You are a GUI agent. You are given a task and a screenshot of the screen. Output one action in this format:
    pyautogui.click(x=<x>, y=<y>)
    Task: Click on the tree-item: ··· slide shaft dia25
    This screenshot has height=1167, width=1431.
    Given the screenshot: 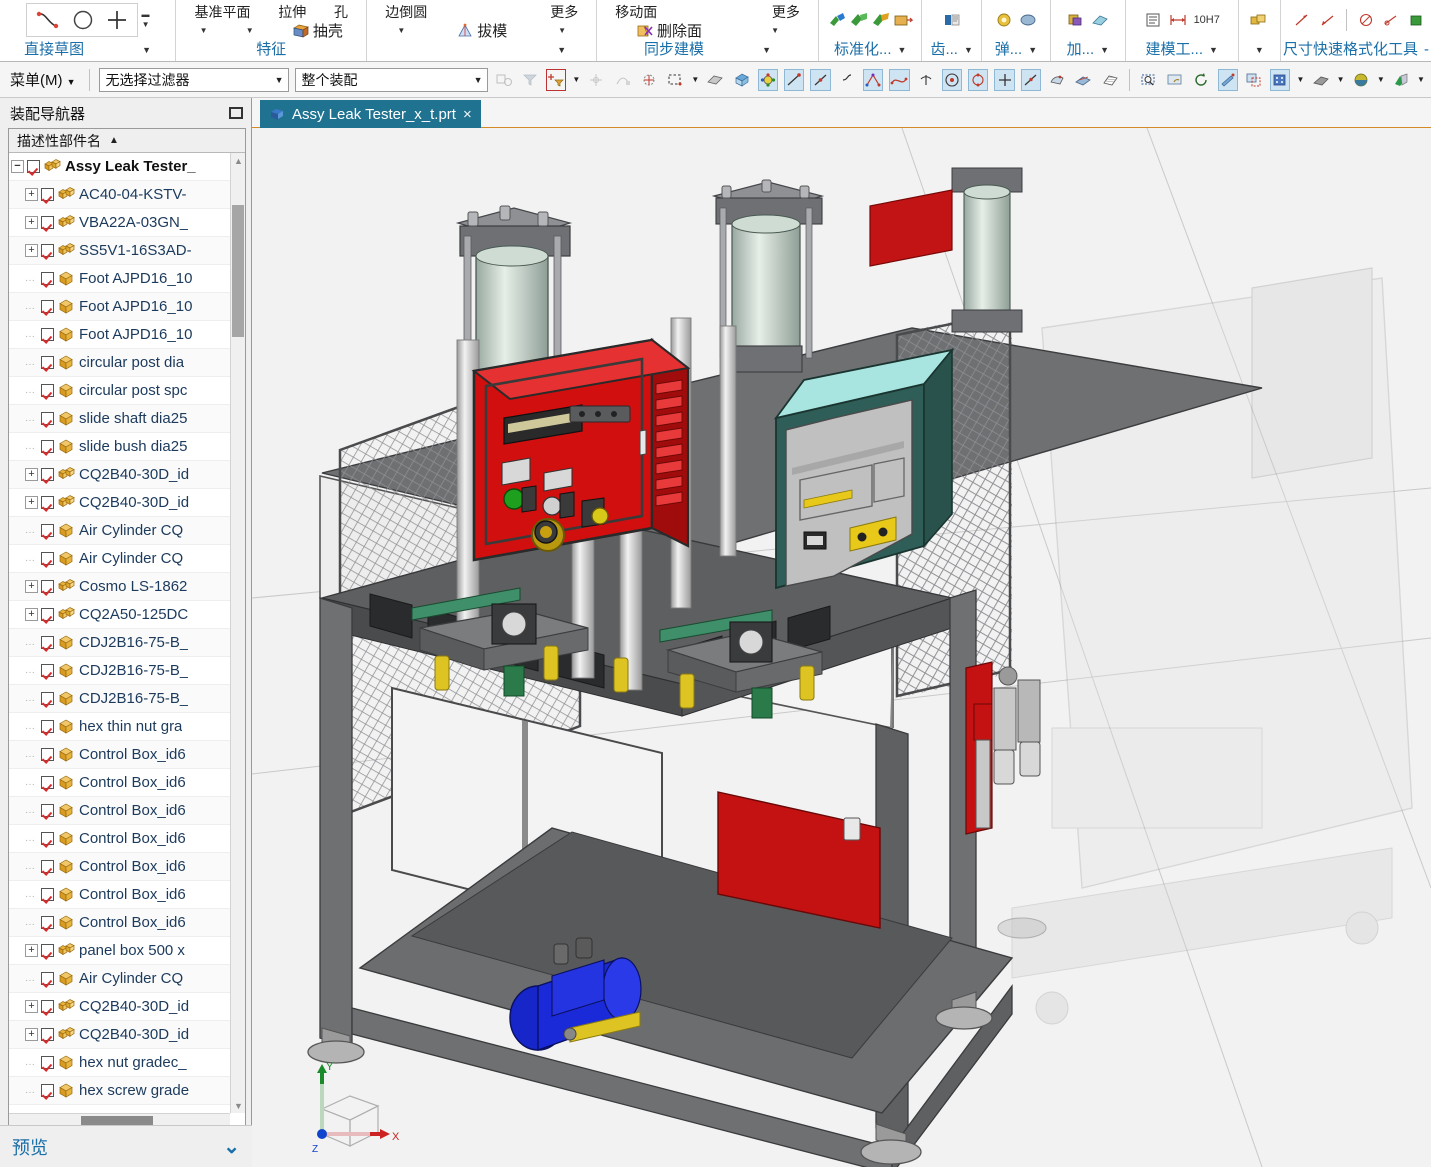 What is the action you would take?
    pyautogui.click(x=127, y=419)
    